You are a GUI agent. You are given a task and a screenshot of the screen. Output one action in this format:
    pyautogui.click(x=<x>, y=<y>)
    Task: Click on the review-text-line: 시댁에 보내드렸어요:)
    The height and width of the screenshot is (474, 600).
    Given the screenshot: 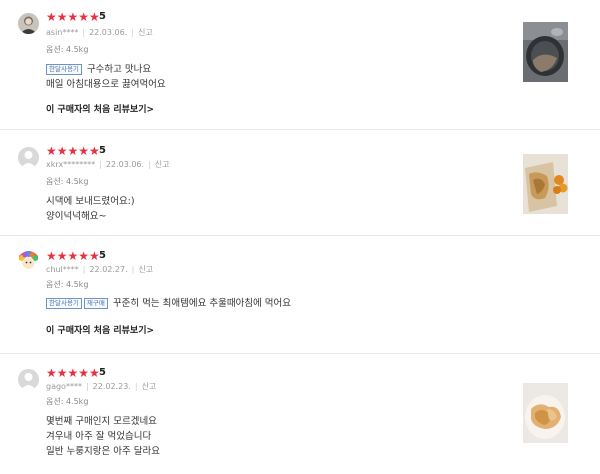 What is the action you would take?
    pyautogui.click(x=90, y=201)
    